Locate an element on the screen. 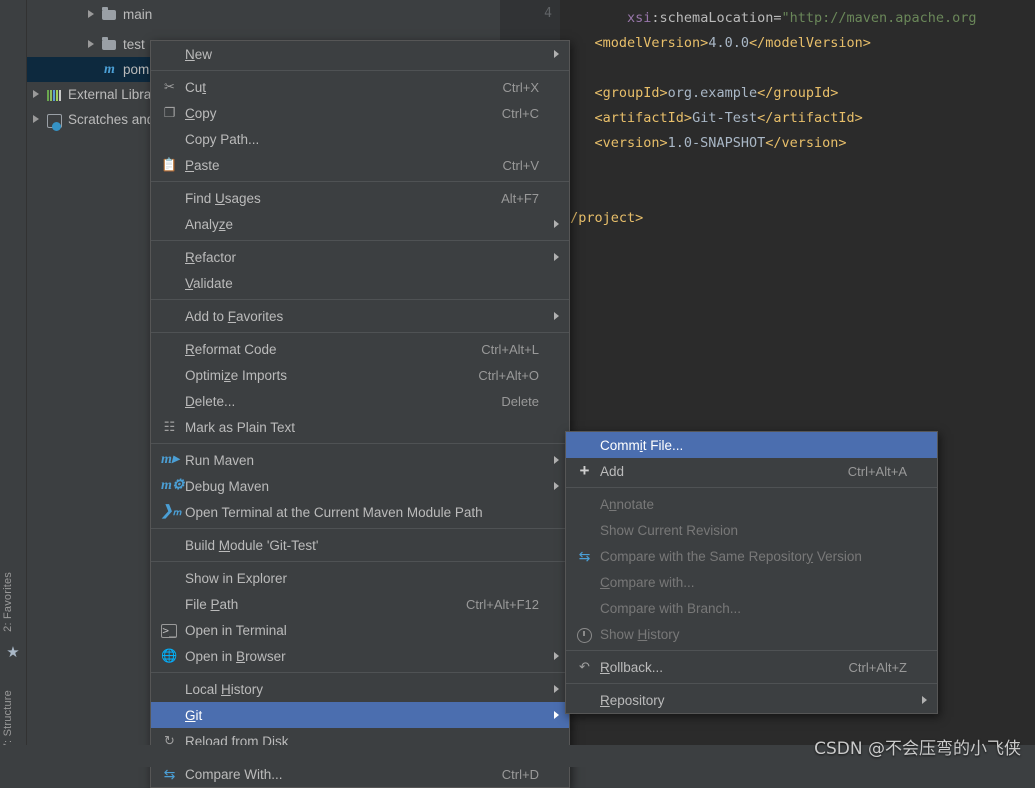 This screenshot has height=788, width=1035. tool-window-structure: 7: Structure is located at coordinates (8, 719).